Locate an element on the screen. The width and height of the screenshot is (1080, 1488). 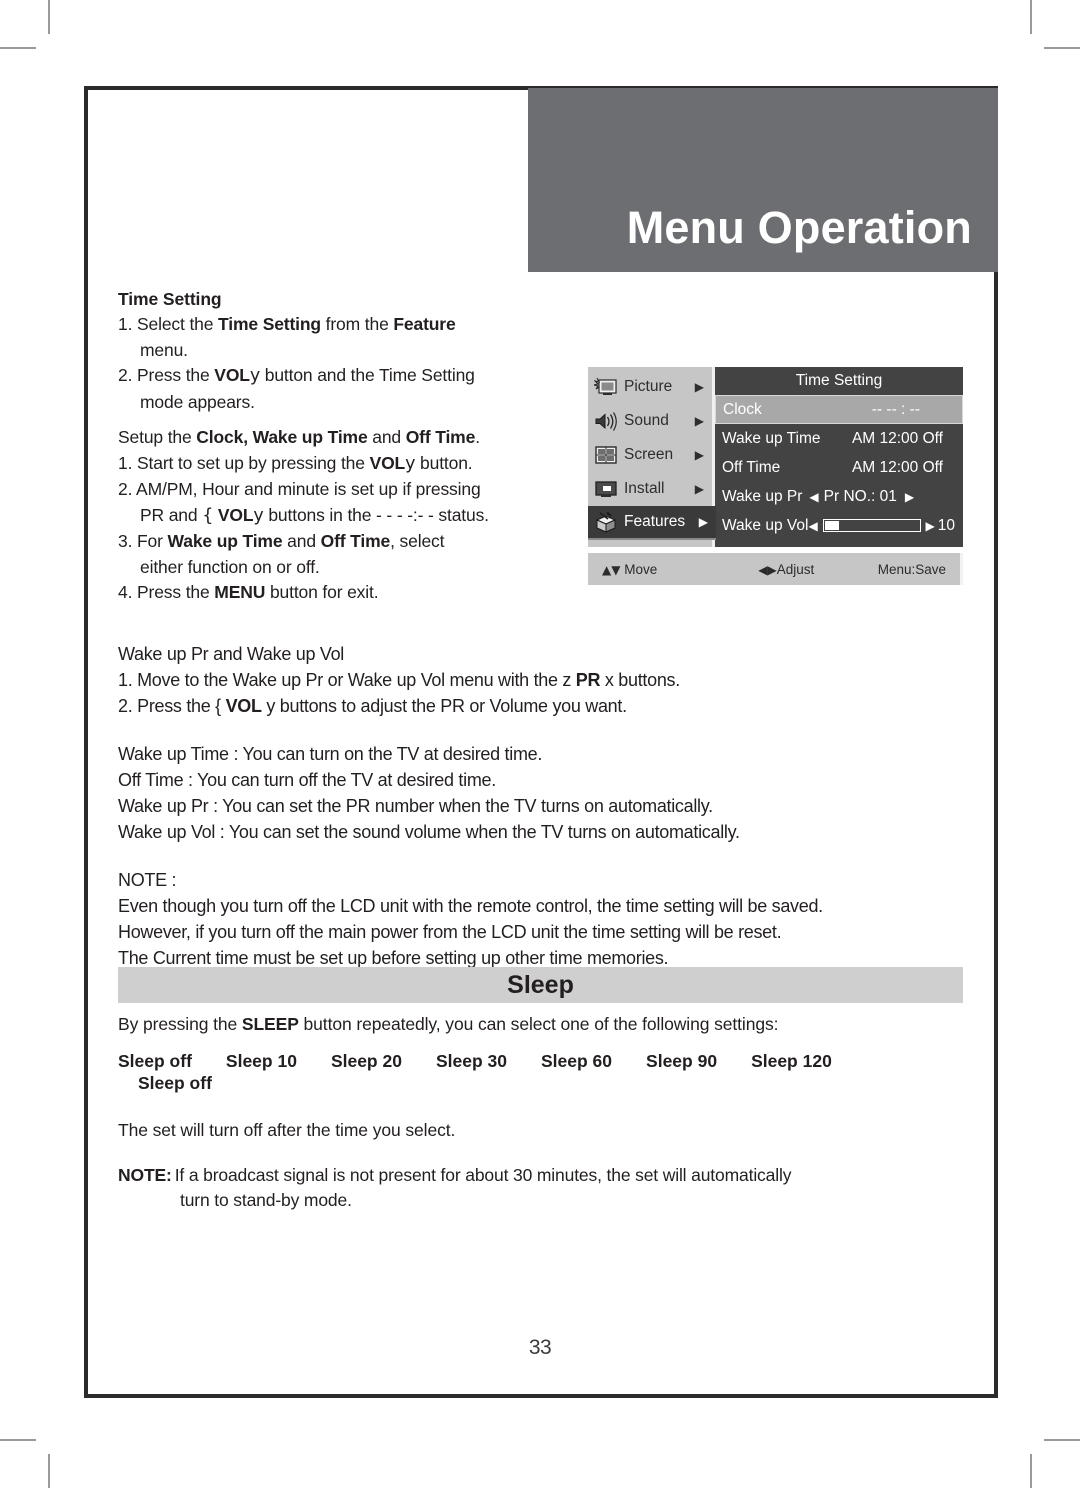
sleep-note-label: NOTE: is located at coordinates (145, 1175).